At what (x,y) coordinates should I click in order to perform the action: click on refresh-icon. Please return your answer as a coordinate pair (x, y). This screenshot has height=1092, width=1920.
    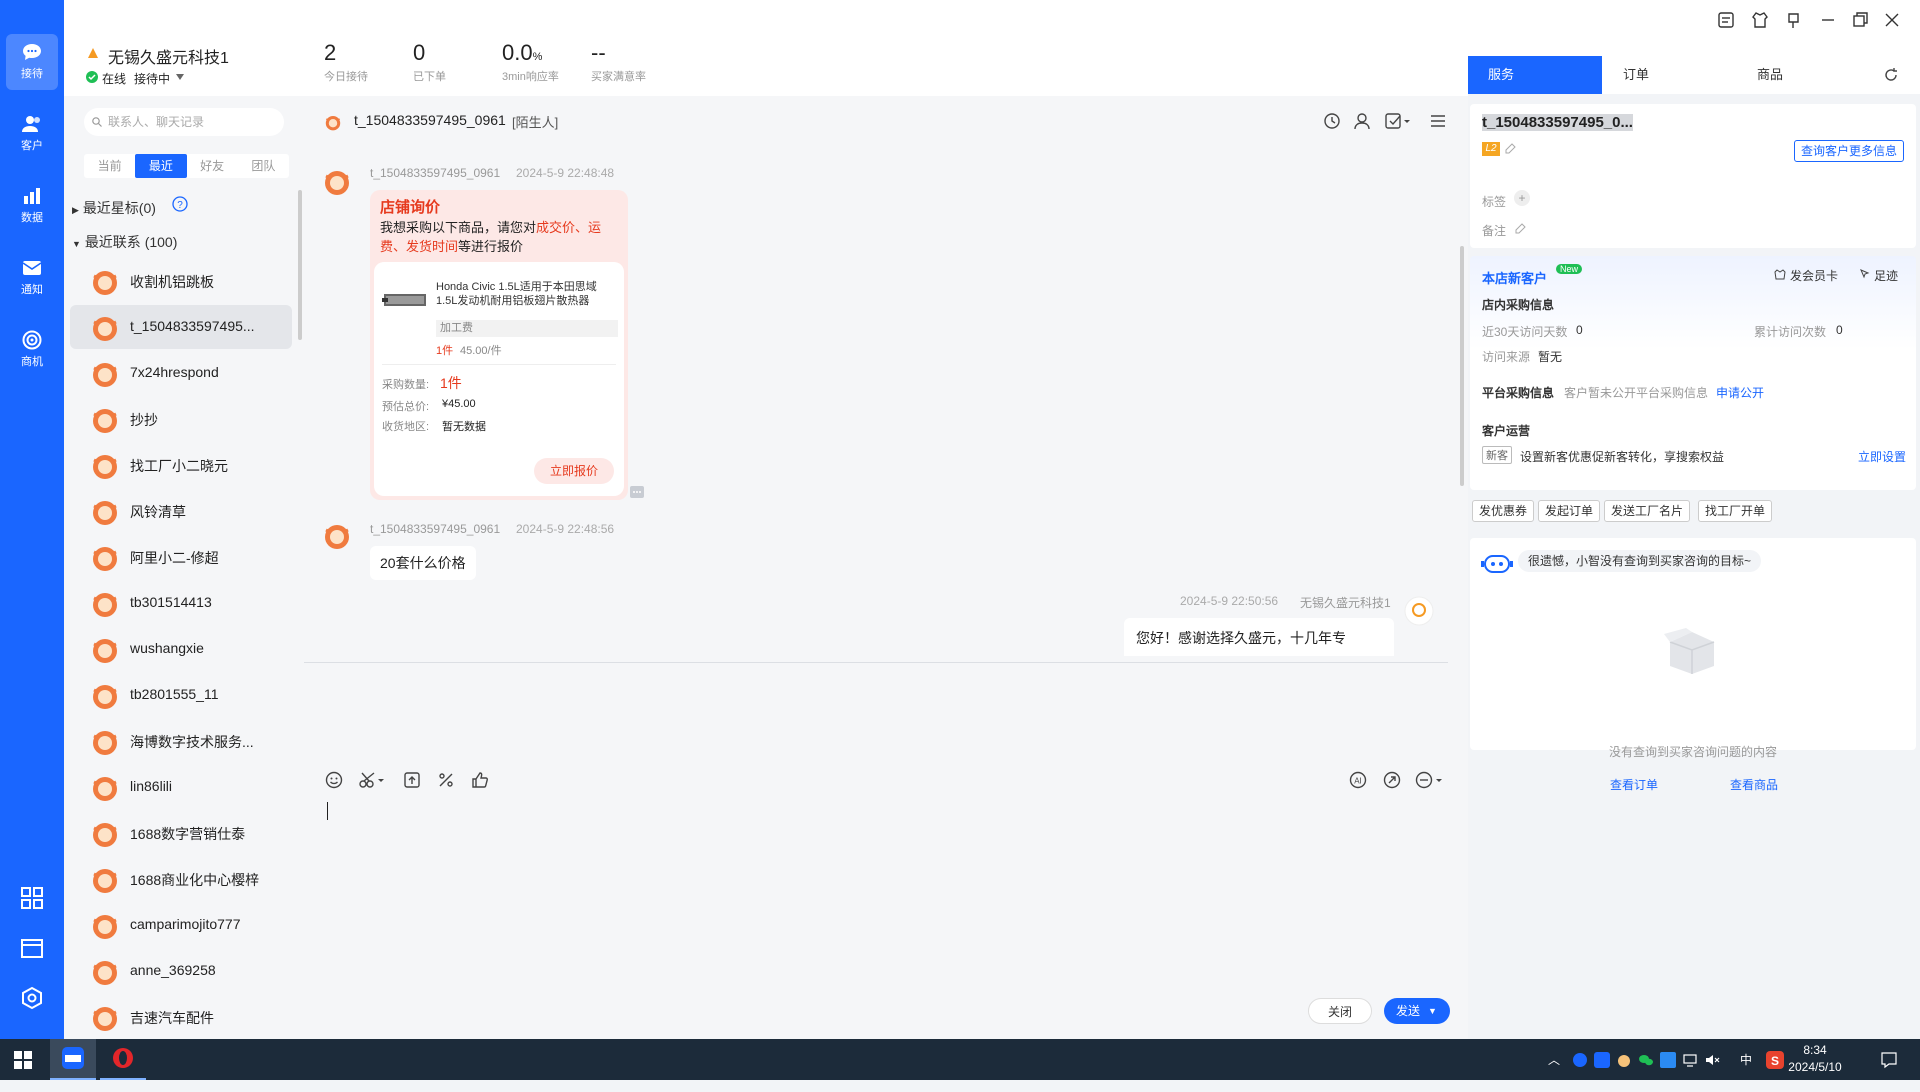
    Looking at the image, I should click on (1891, 75).